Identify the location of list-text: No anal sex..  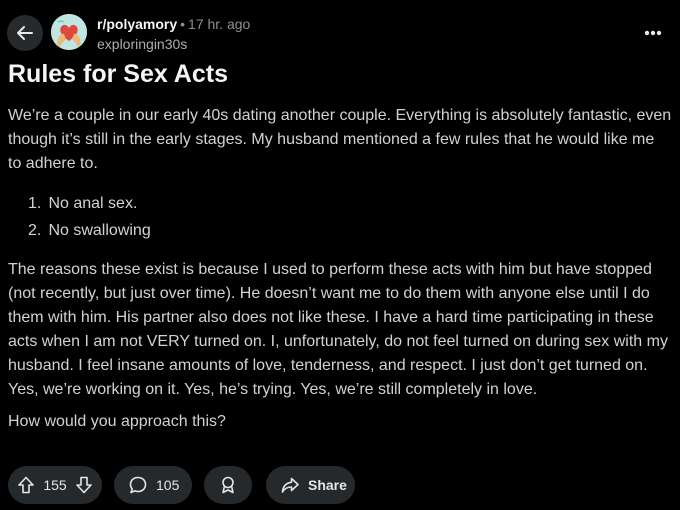
(93, 203).